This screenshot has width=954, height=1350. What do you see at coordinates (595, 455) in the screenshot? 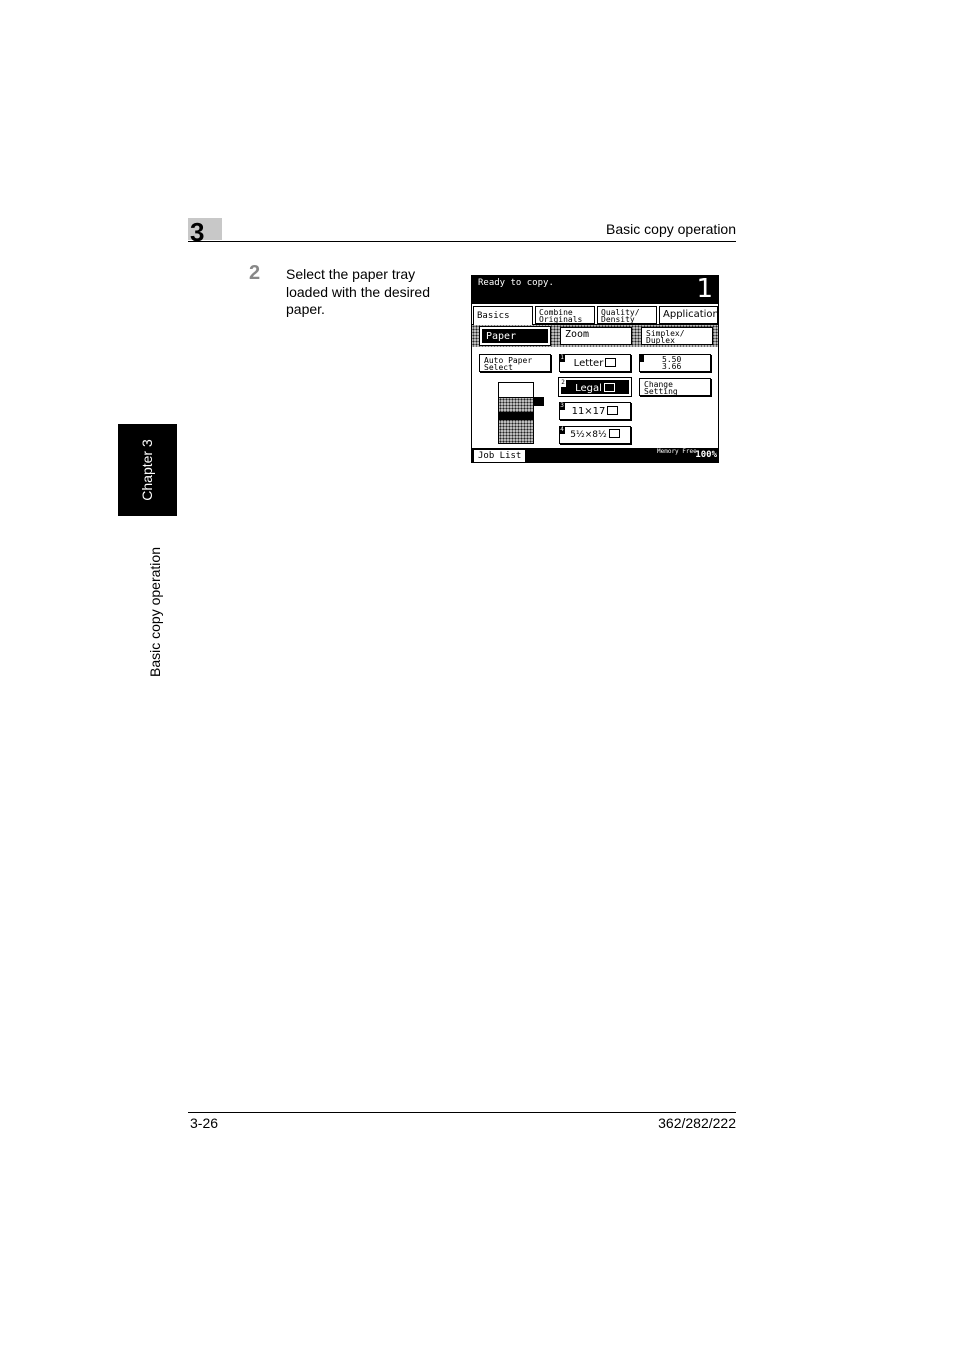
I see `bottom-bar: Job List Memory Free 100%` at bounding box center [595, 455].